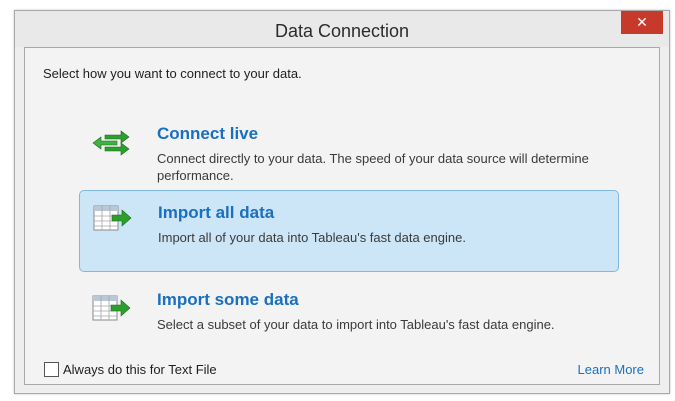  I want to click on close-icon: ✕, so click(642, 22).